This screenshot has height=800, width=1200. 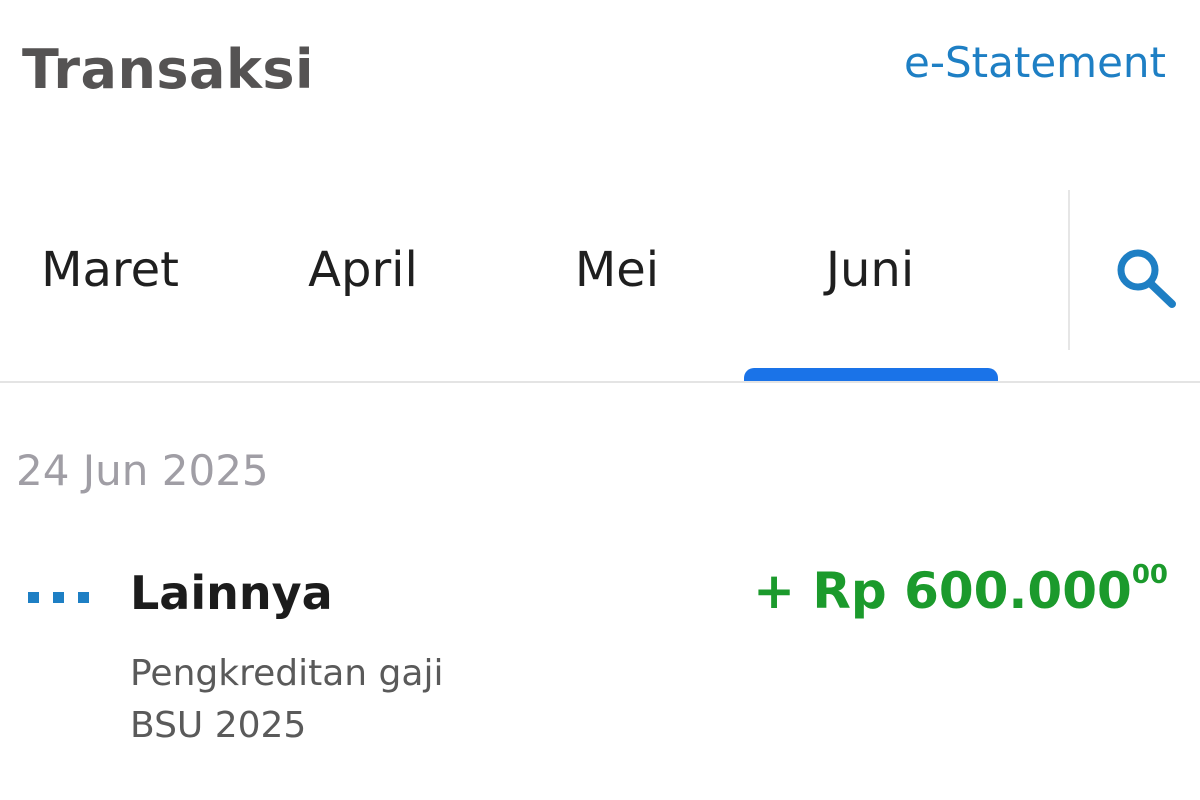 I want to click on e-statement-link: e-Statement, so click(x=1035, y=62).